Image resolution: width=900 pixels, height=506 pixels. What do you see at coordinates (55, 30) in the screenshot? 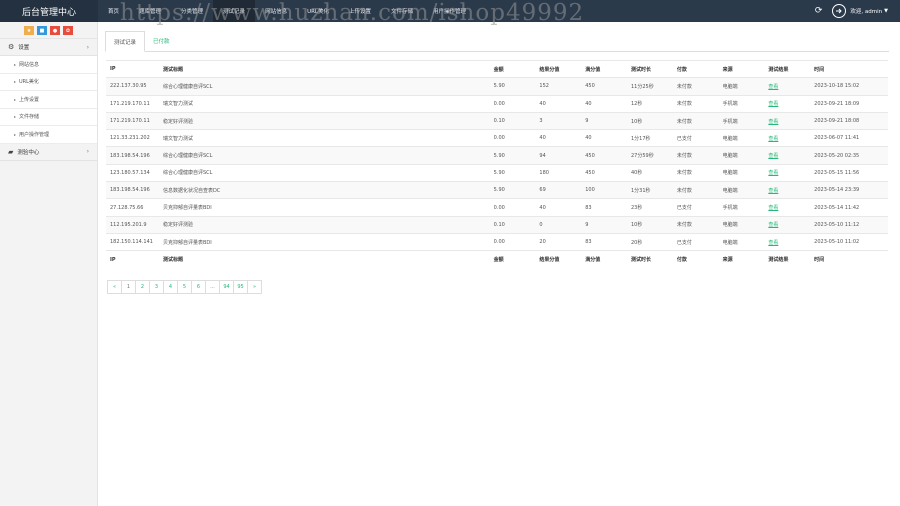
I see `shortcut-user-button: ●` at bounding box center [55, 30].